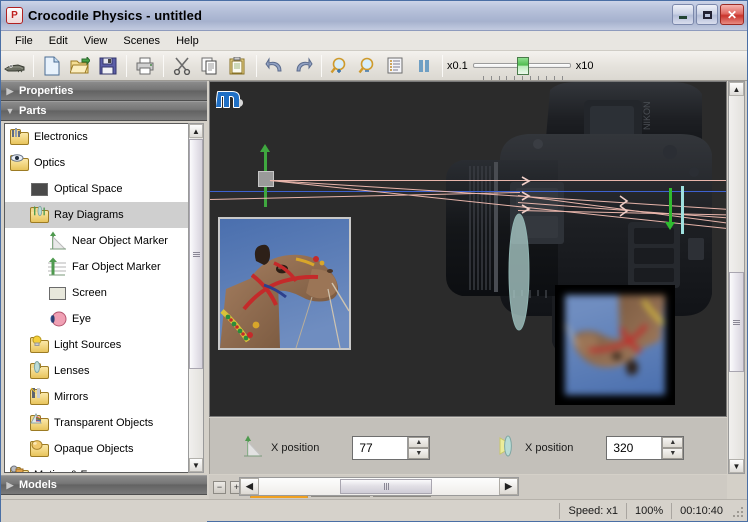 Image resolution: width=748 pixels, height=522 pixels. What do you see at coordinates (519, 272) in the screenshot?
I see `lens-element-icon` at bounding box center [519, 272].